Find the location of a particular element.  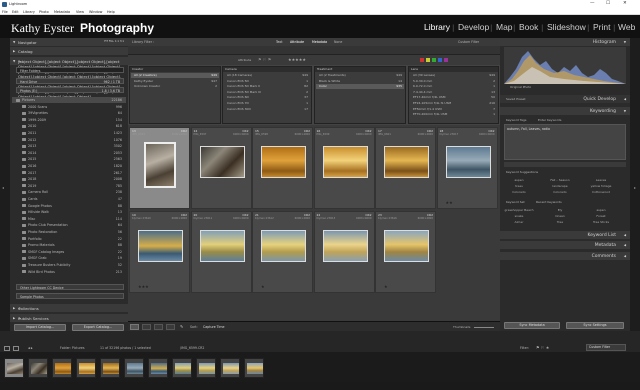

keyword-set-tag: Ocean is located at coordinates (560, 216).